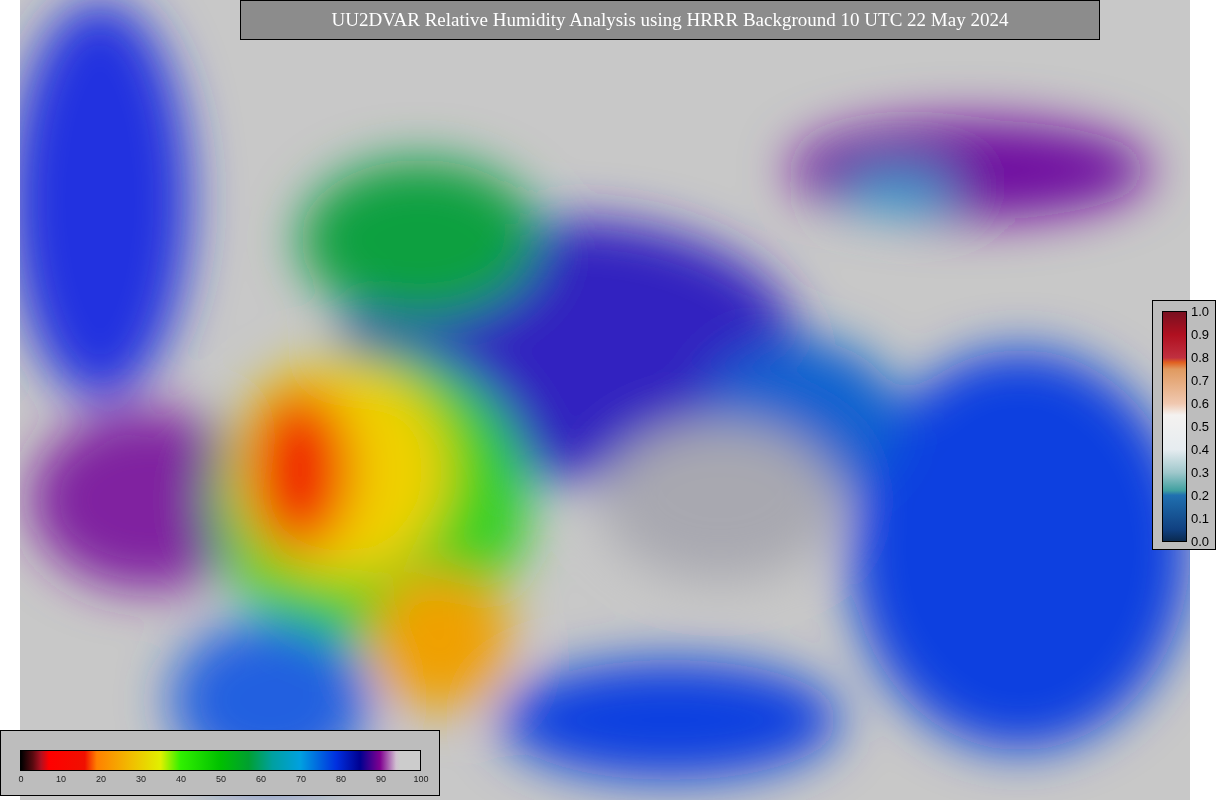  What do you see at coordinates (1200, 426) in the screenshot?
I see `tick-label: 0.5` at bounding box center [1200, 426].